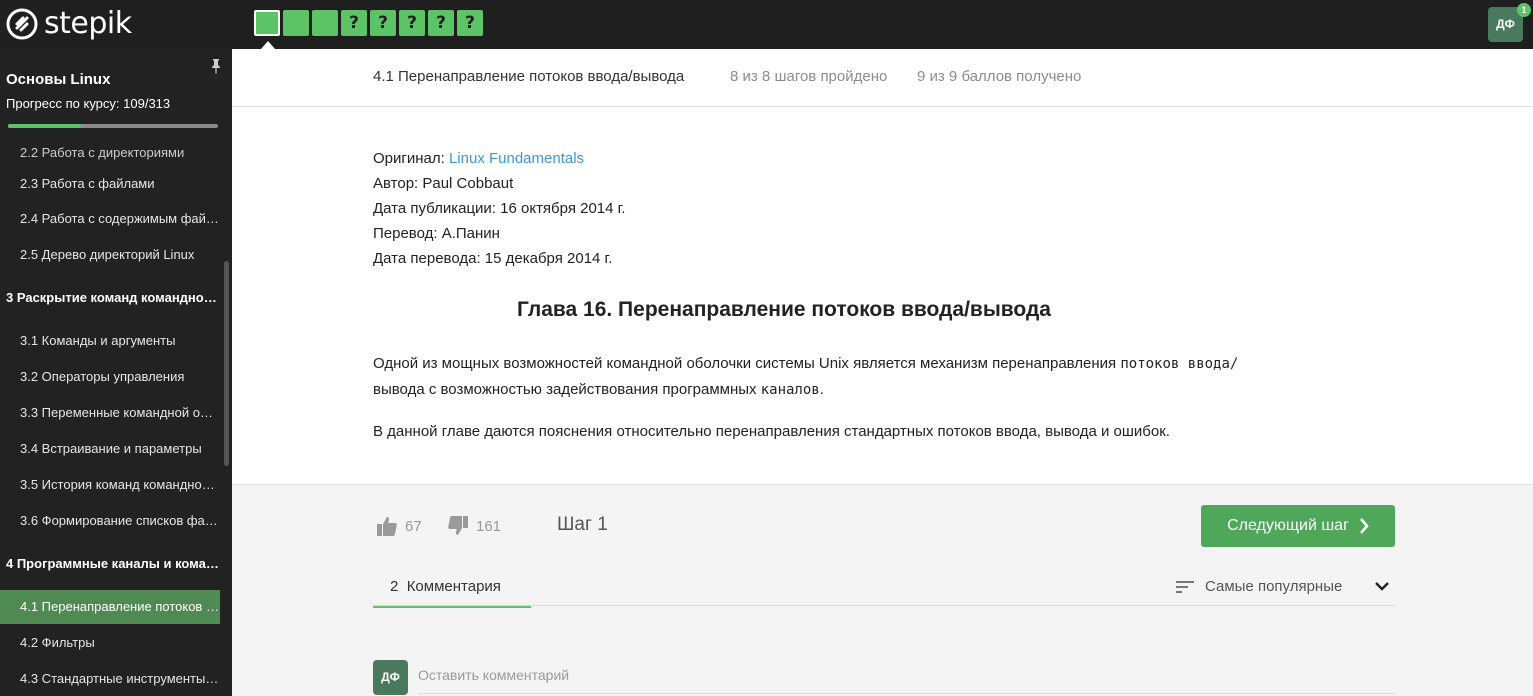 The width and height of the screenshot is (1533, 696). Describe the element at coordinates (474, 526) in the screenshot. I see `dislike-button: 161` at that location.